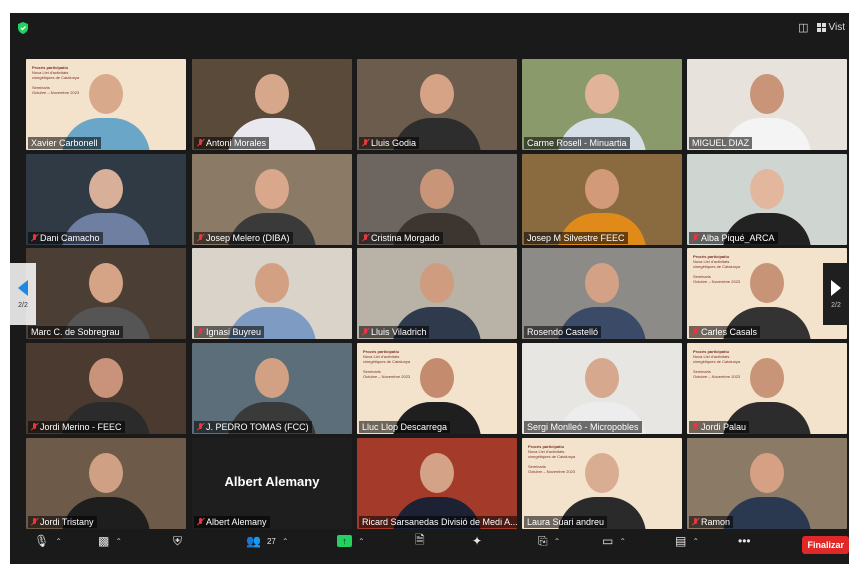 Image resolution: width=849 pixels, height=564 pixels. Describe the element at coordinates (821, 27) in the screenshot. I see `grid-view-icon` at that location.